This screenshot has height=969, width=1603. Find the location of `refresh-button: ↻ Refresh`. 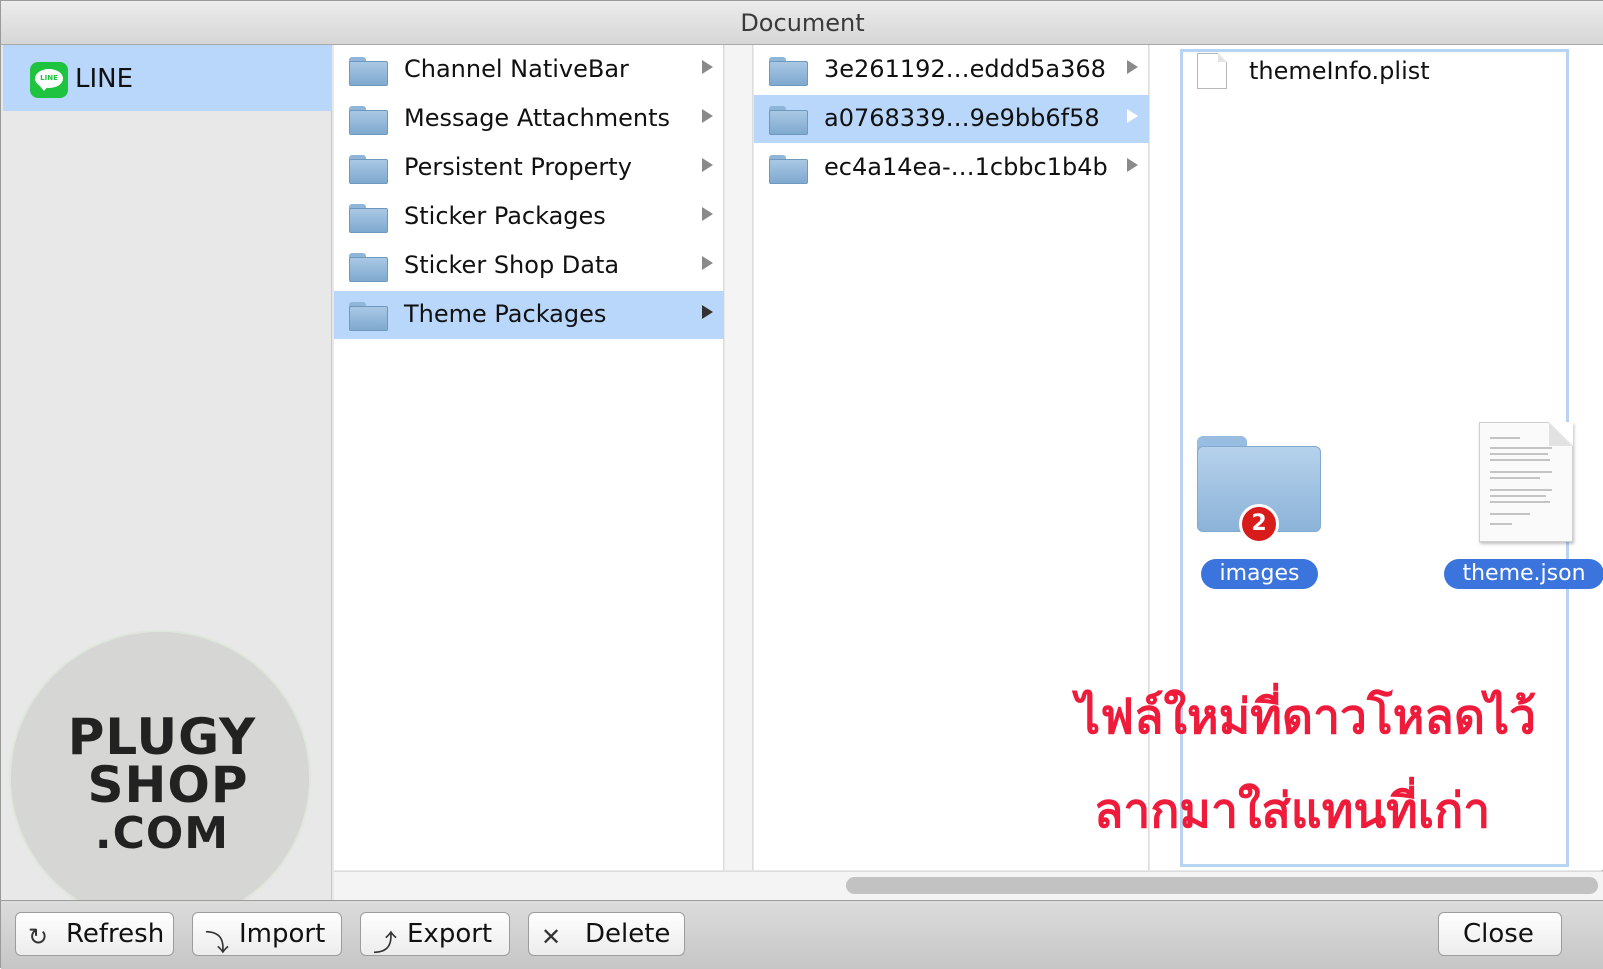

refresh-button: ↻ Refresh is located at coordinates (94, 934).